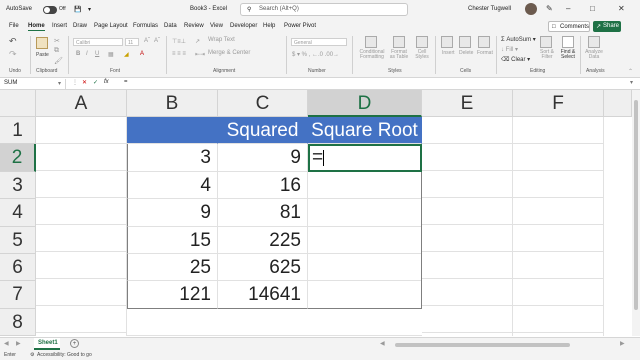 Image resolution: width=640 pixels, height=360 pixels. Describe the element at coordinates (447, 42) in the screenshot. I see `insert-cells-icon` at that location.